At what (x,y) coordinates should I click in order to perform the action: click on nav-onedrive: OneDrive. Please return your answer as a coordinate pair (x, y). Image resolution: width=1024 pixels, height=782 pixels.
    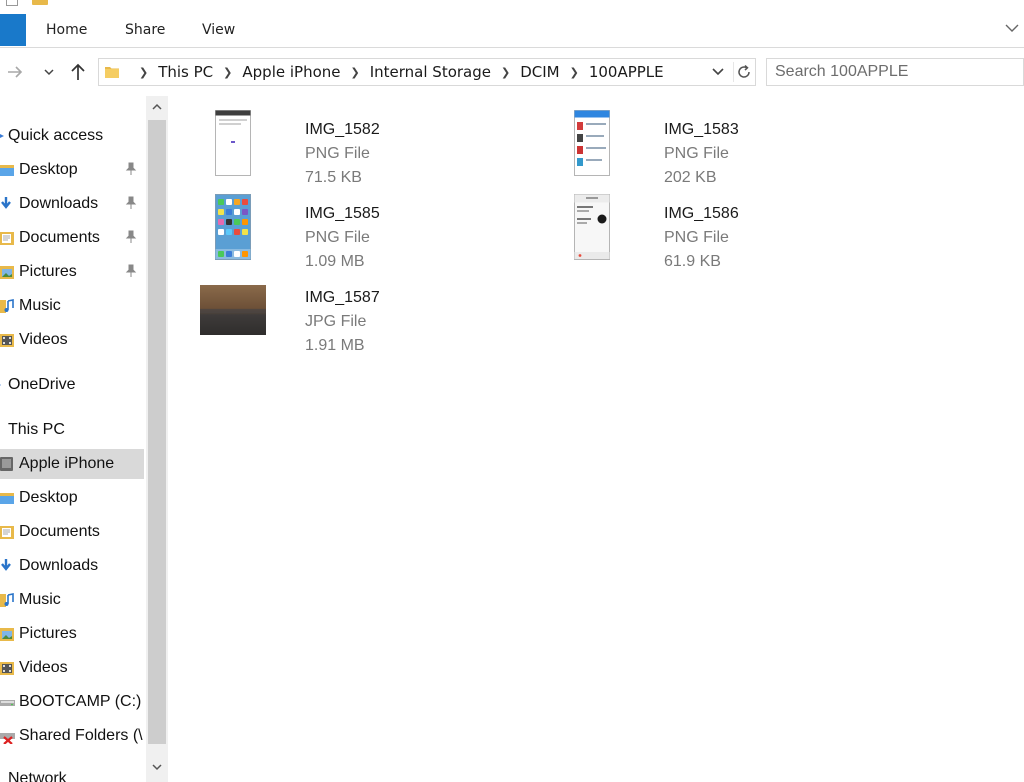
    Looking at the image, I should click on (72, 385).